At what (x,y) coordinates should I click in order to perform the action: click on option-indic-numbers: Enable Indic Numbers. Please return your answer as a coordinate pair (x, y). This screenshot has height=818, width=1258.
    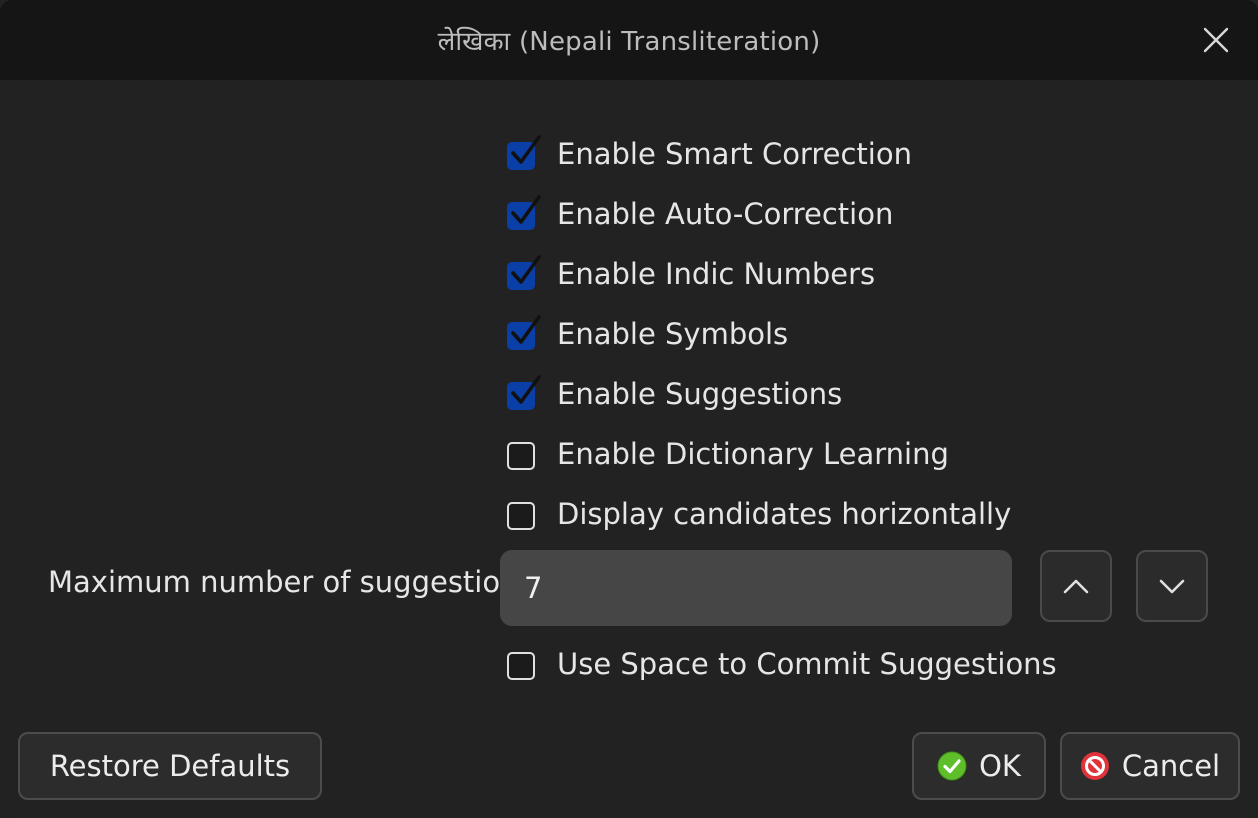
    Looking at the image, I should click on (691, 274).